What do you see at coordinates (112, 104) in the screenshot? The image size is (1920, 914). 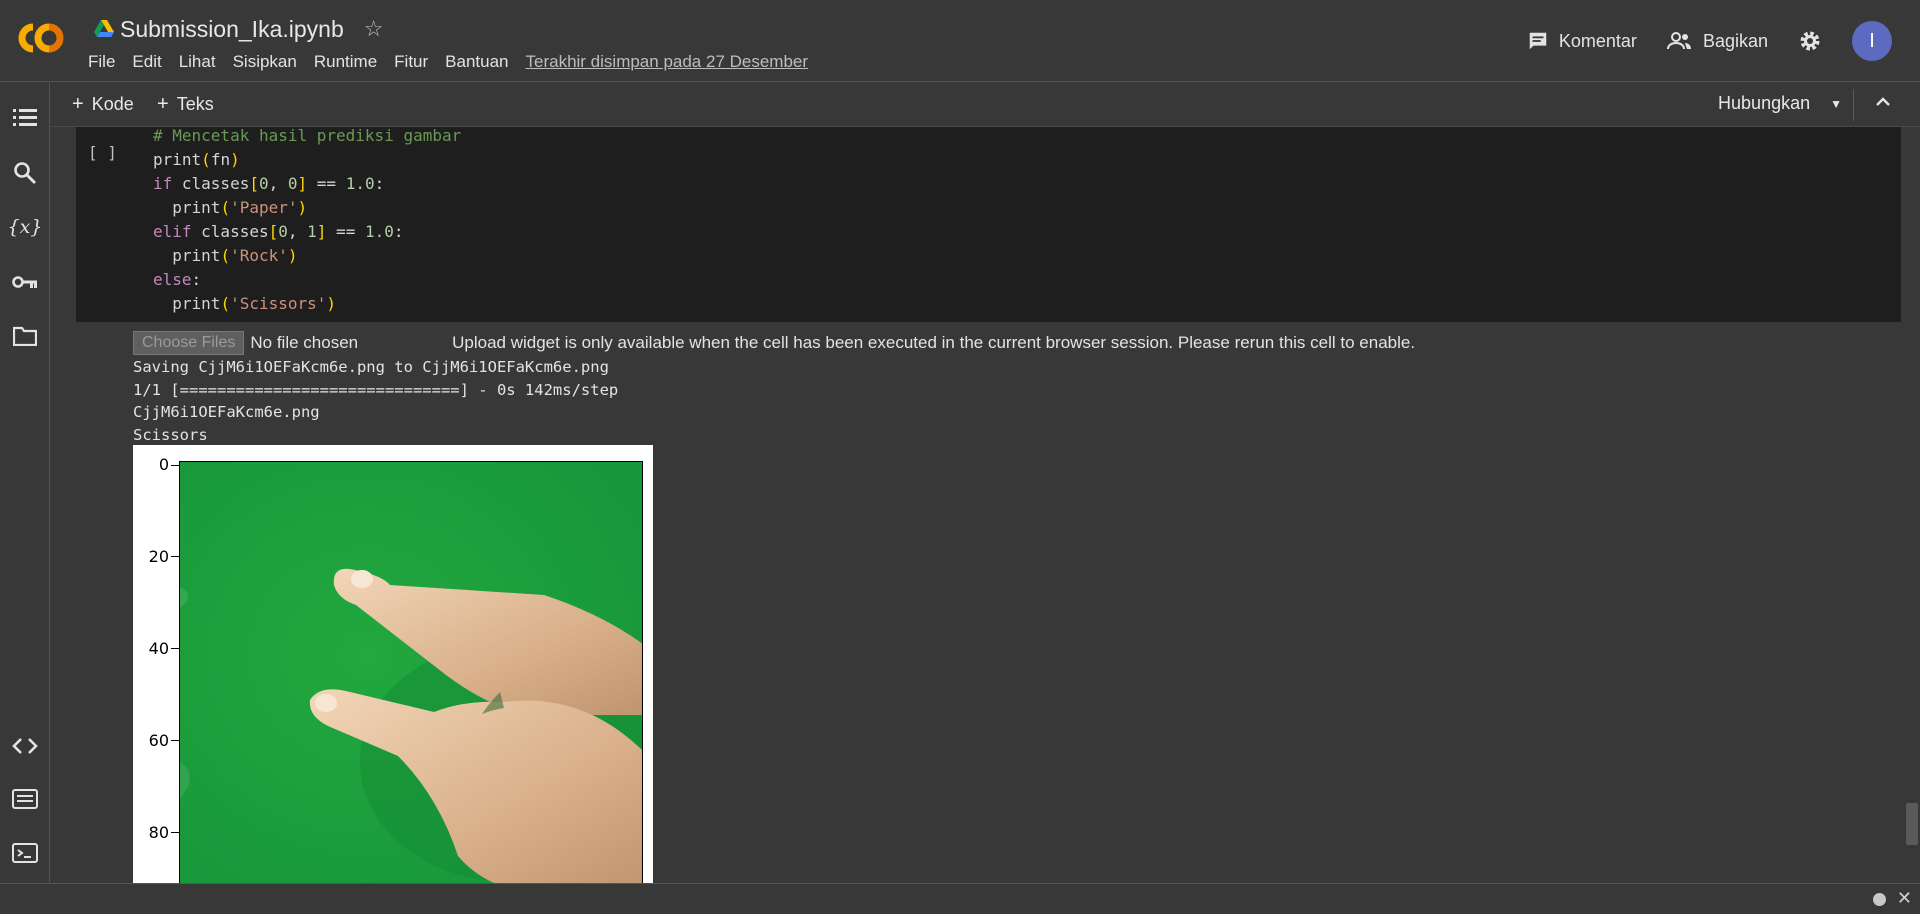 I see `add-code-label: Kode` at bounding box center [112, 104].